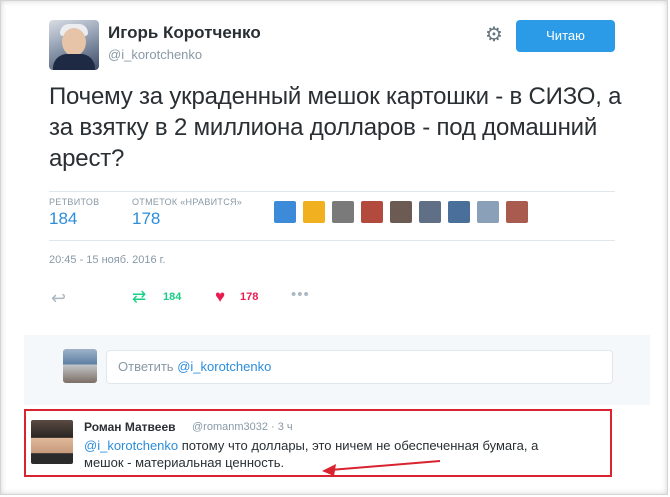 Image resolution: width=670 pixels, height=497 pixels. I want to click on author-handle: @i_korotchenko, so click(155, 54).